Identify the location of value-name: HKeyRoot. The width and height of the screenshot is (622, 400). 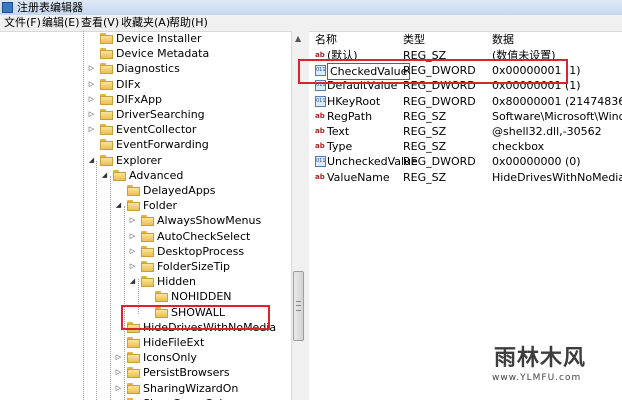
(354, 101).